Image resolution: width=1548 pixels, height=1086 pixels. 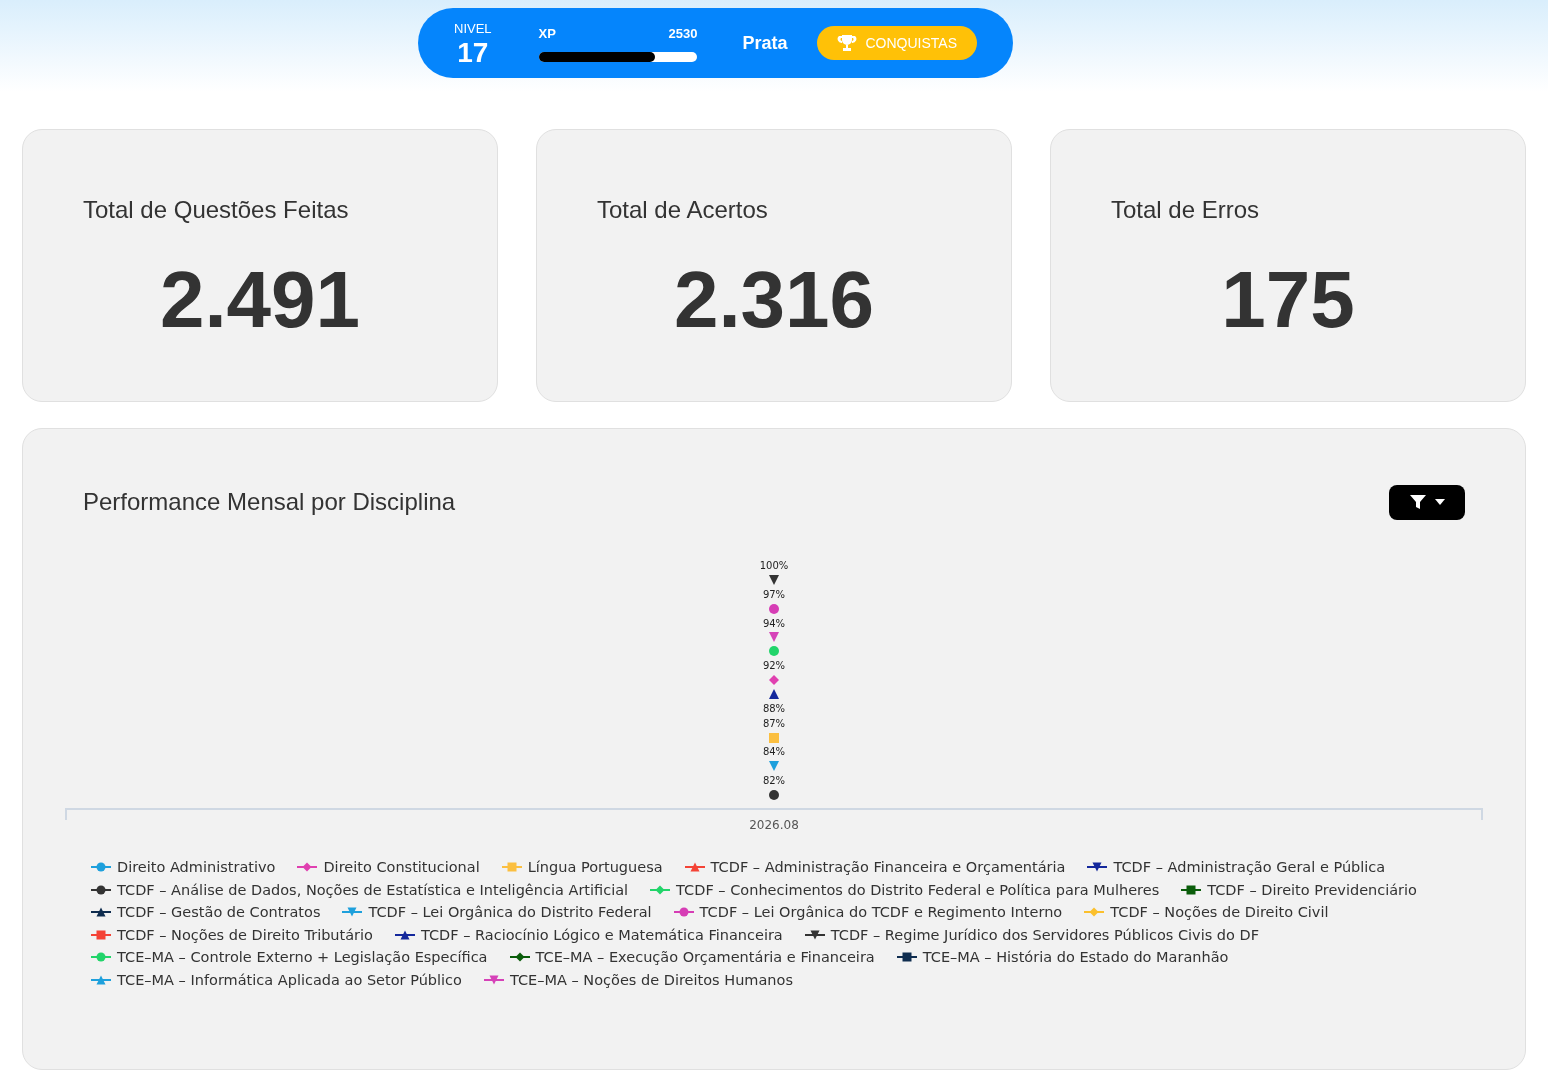 I want to click on legend-item: TCDF – Administração Financeira e Orçamentária, so click(x=875, y=867).